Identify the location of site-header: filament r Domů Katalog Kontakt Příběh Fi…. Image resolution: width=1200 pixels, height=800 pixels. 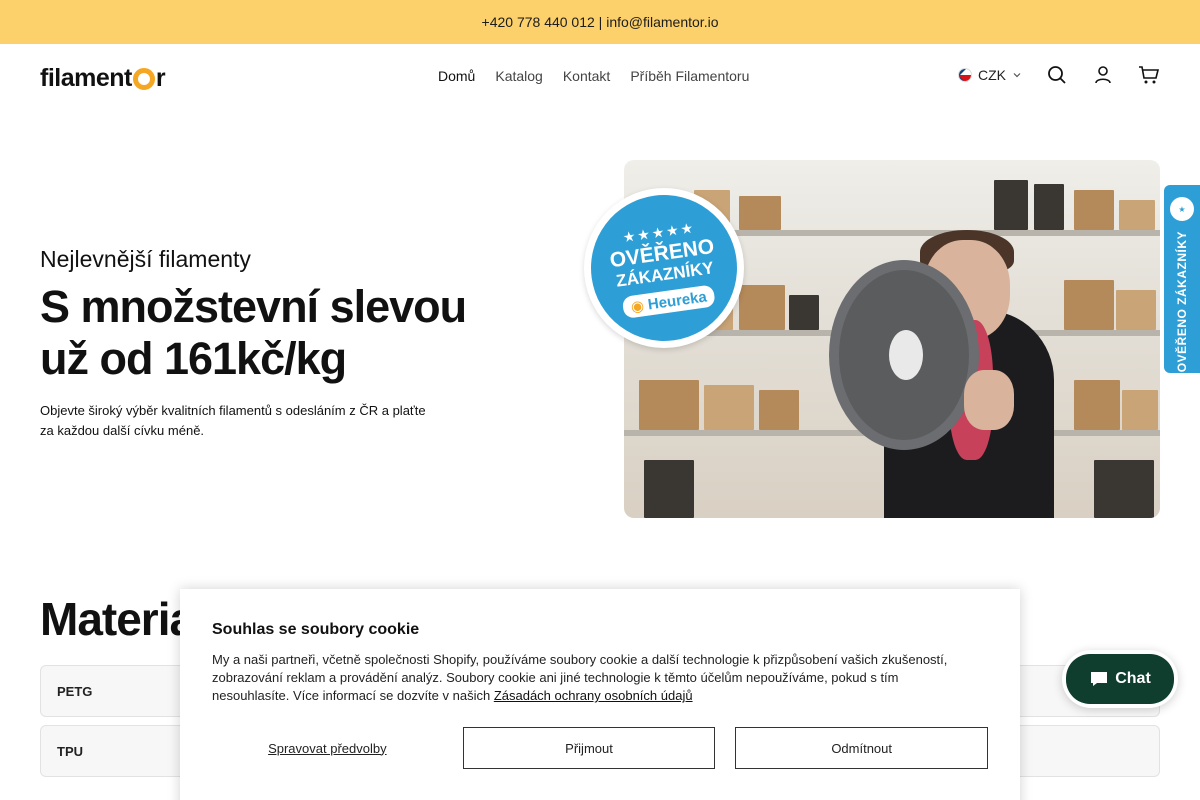
(600, 78).